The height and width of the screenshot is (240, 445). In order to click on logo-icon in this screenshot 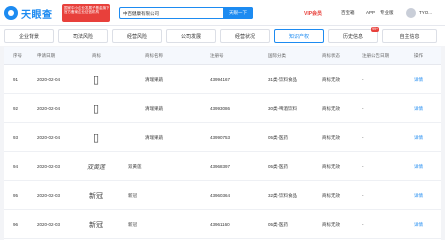, I will do `click(11, 13)`.